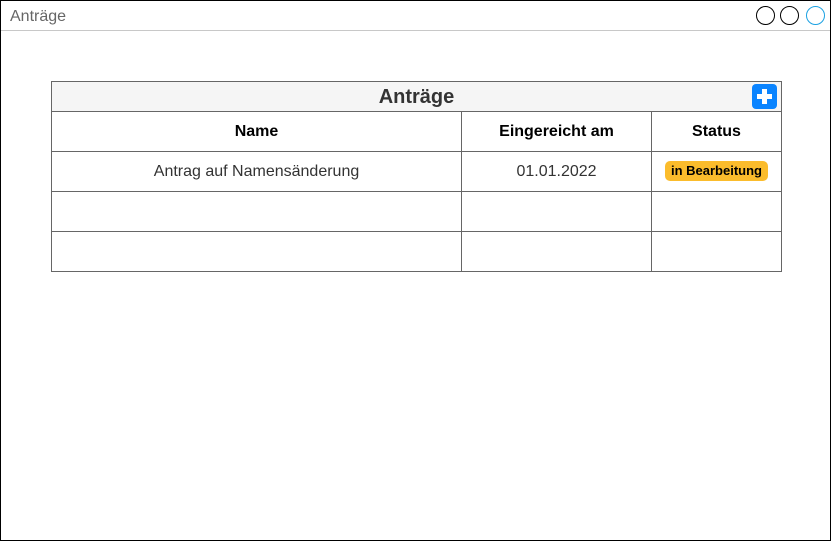 The image size is (831, 541). What do you see at coordinates (557, 171) in the screenshot?
I see `row-submitted-cell: 01.01.2022` at bounding box center [557, 171].